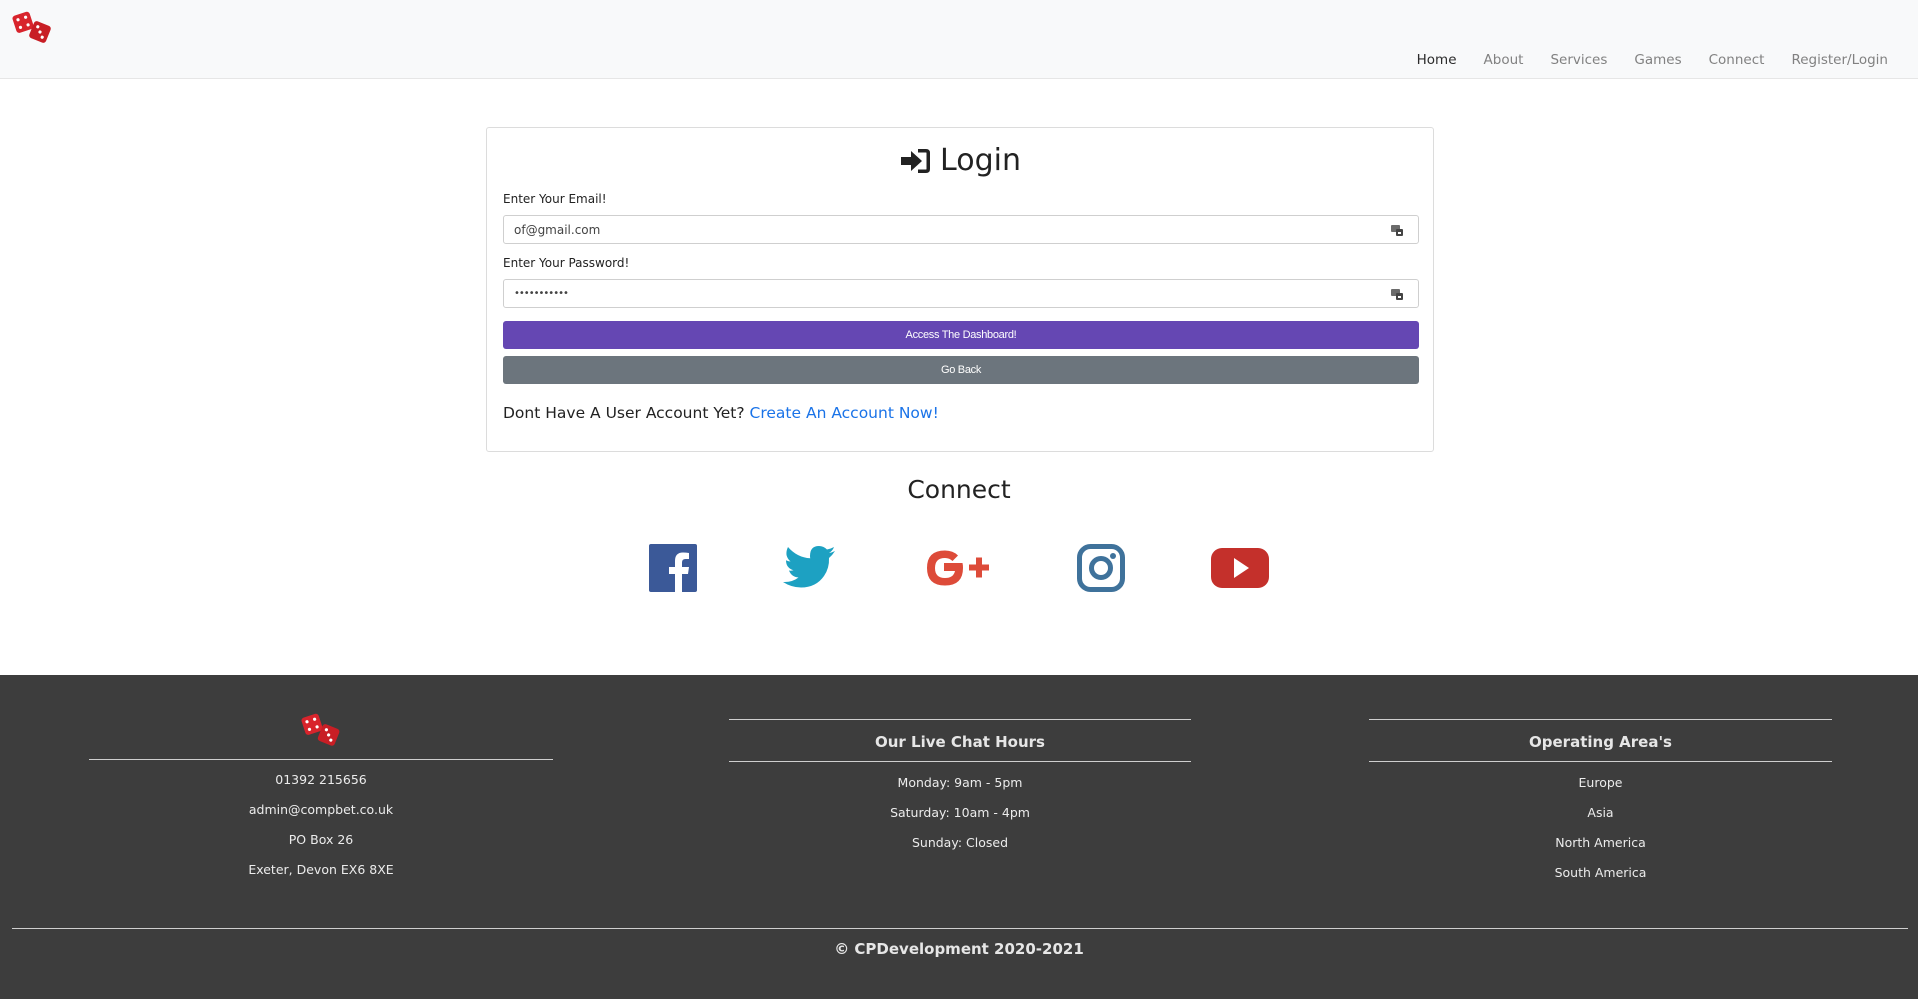 The width and height of the screenshot is (1918, 999). I want to click on connect-title: Connect, so click(959, 489).